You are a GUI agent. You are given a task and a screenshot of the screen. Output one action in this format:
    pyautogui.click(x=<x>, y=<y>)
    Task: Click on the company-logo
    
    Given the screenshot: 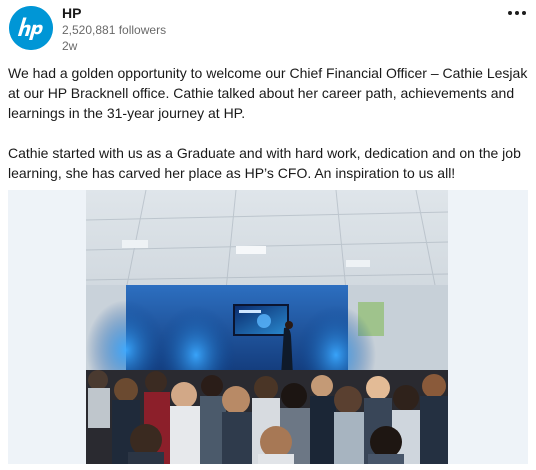 What is the action you would take?
    pyautogui.click(x=31, y=28)
    